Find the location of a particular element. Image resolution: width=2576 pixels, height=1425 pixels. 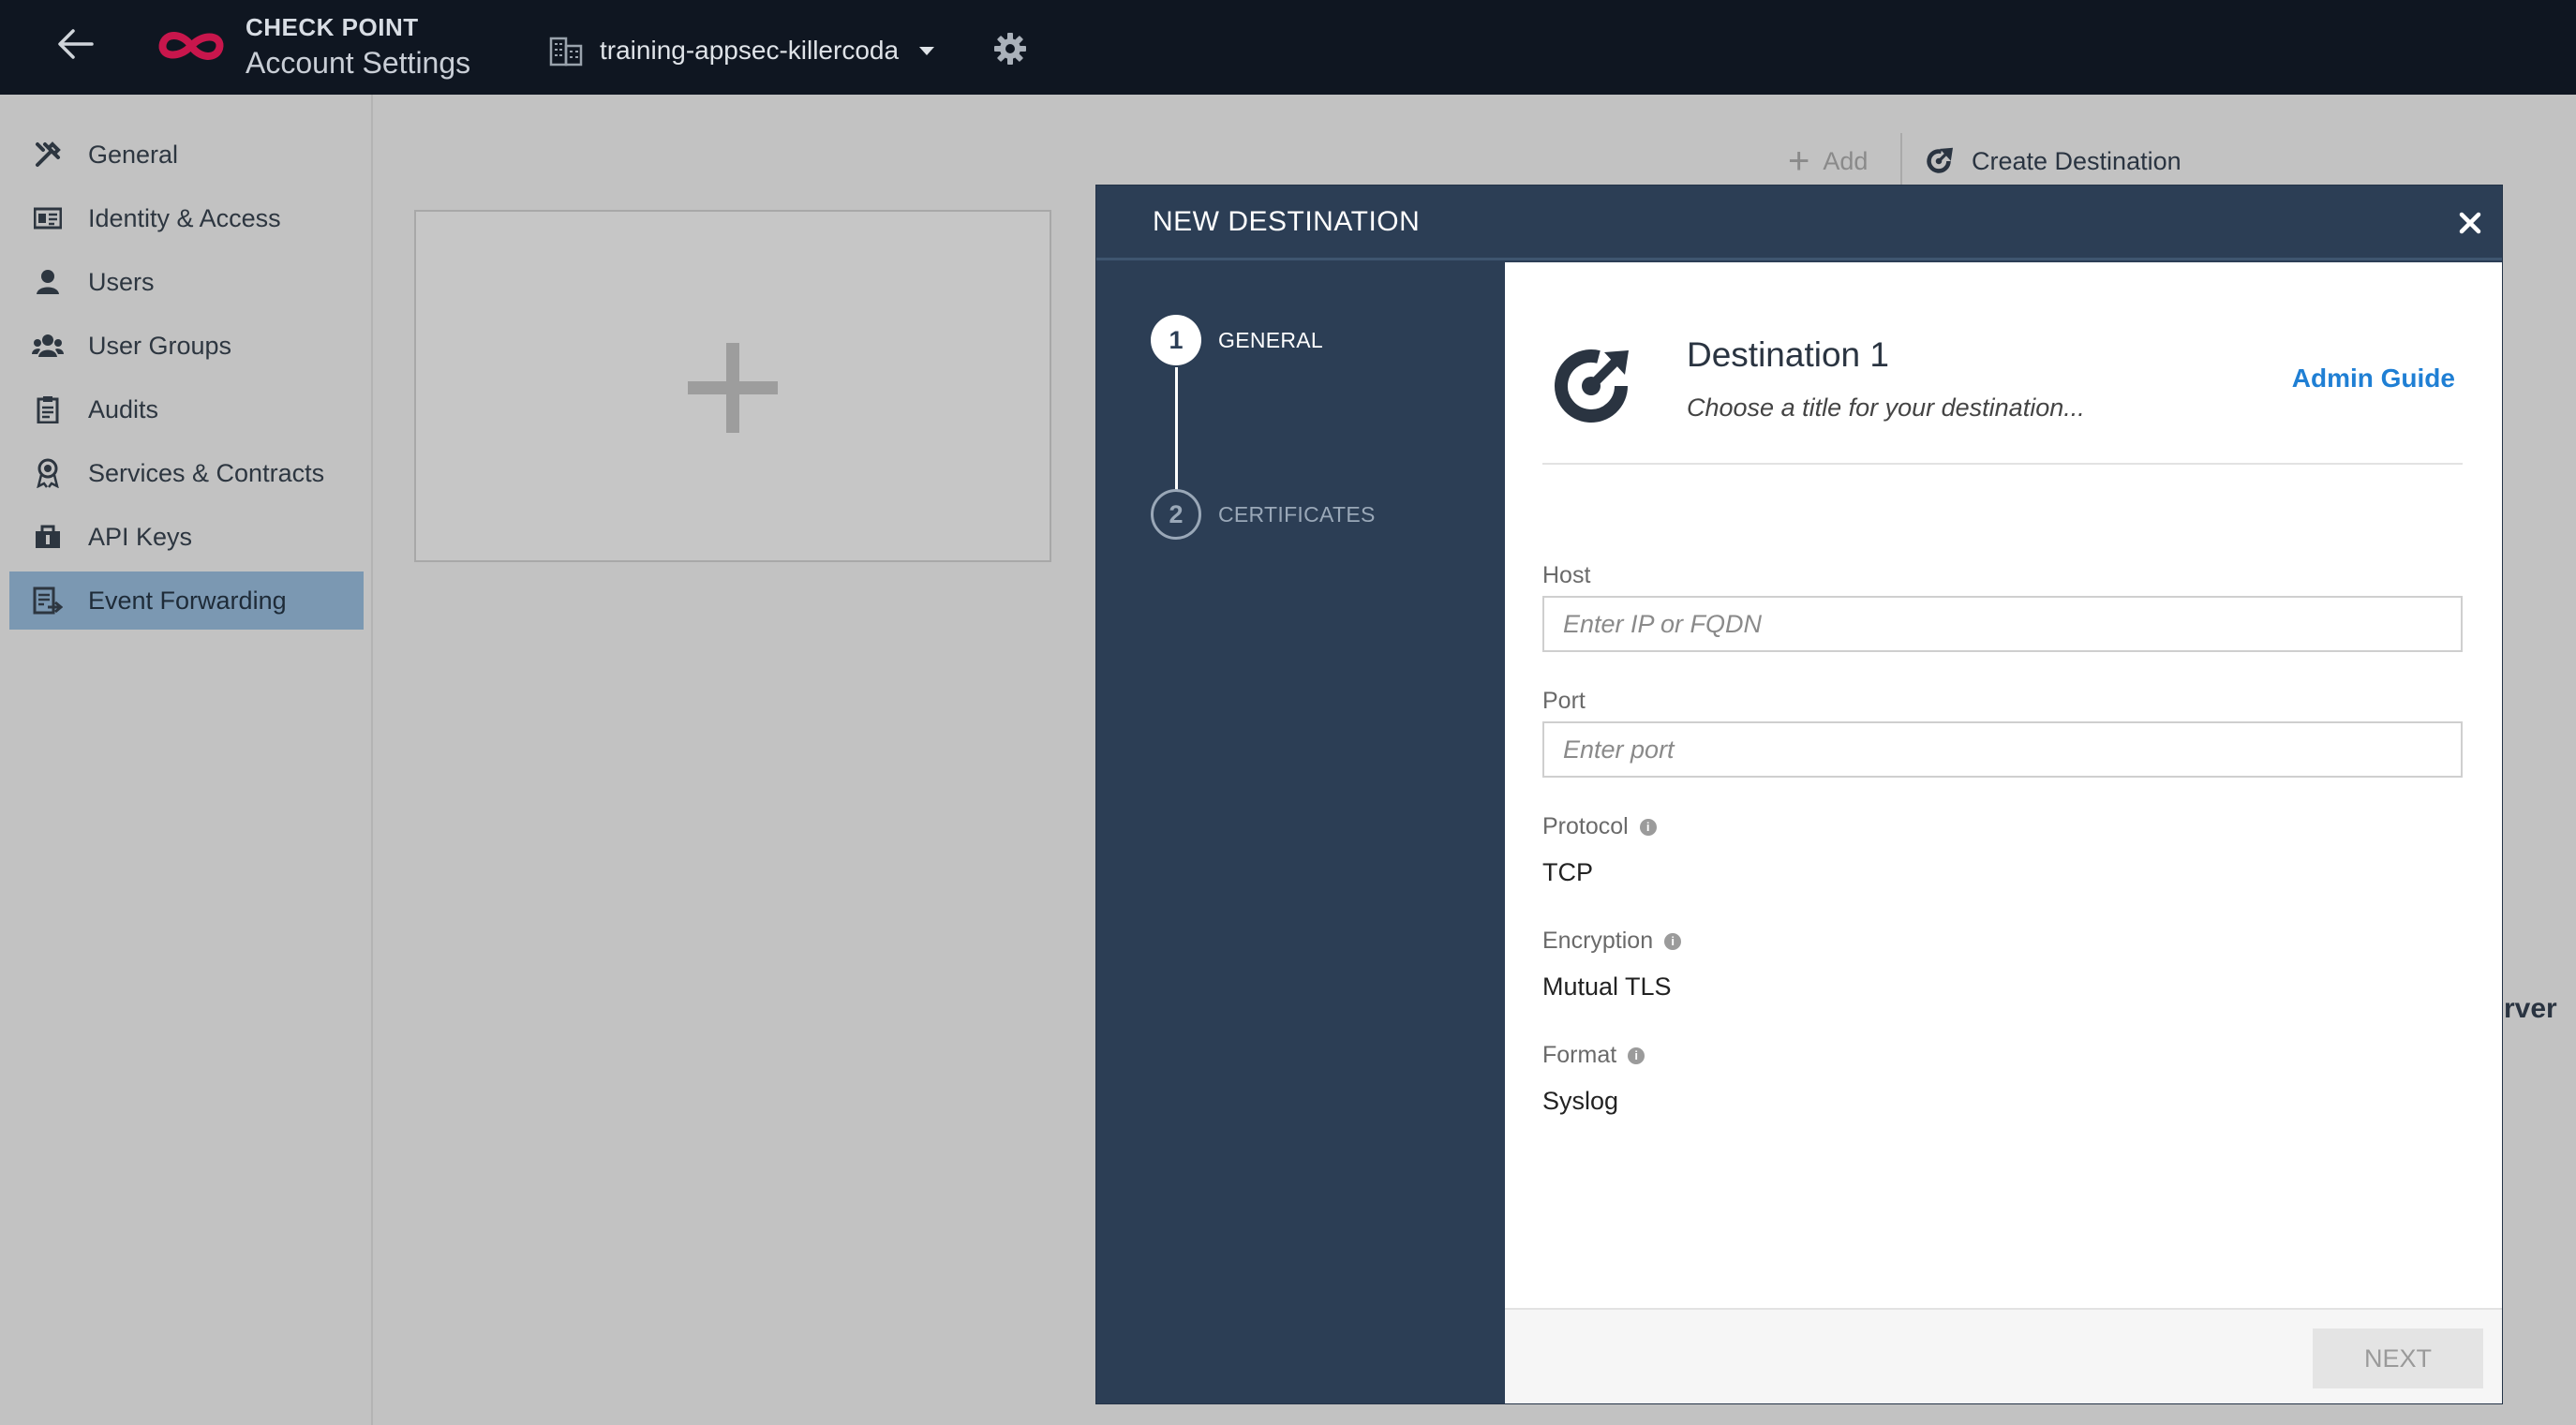

admin-guide-link: Admin Guide is located at coordinates (2373, 378).